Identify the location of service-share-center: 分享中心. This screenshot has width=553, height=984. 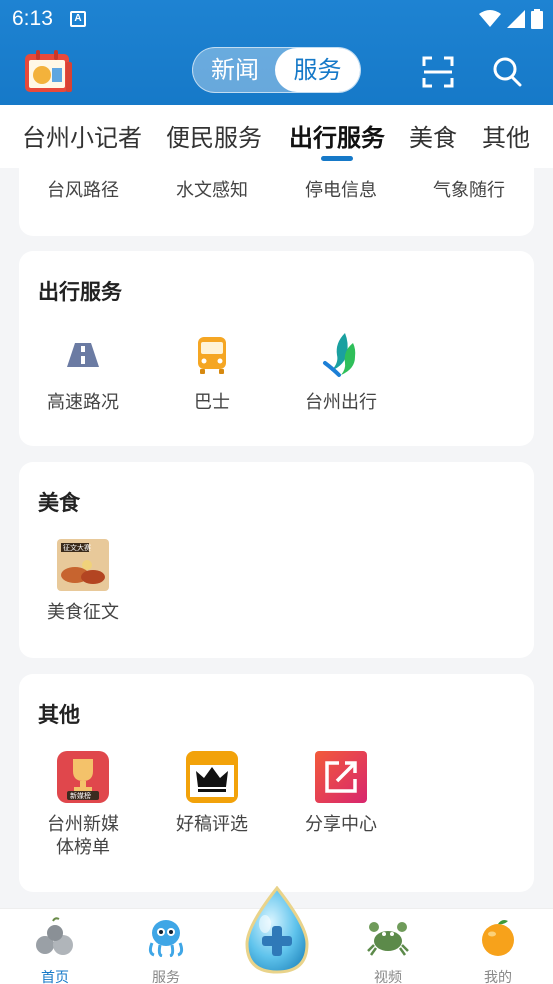
(341, 793).